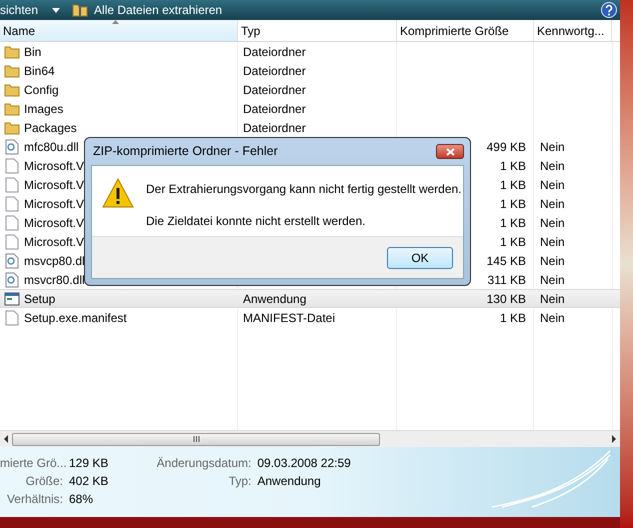  I want to click on file-name: Packages, so click(50, 127).